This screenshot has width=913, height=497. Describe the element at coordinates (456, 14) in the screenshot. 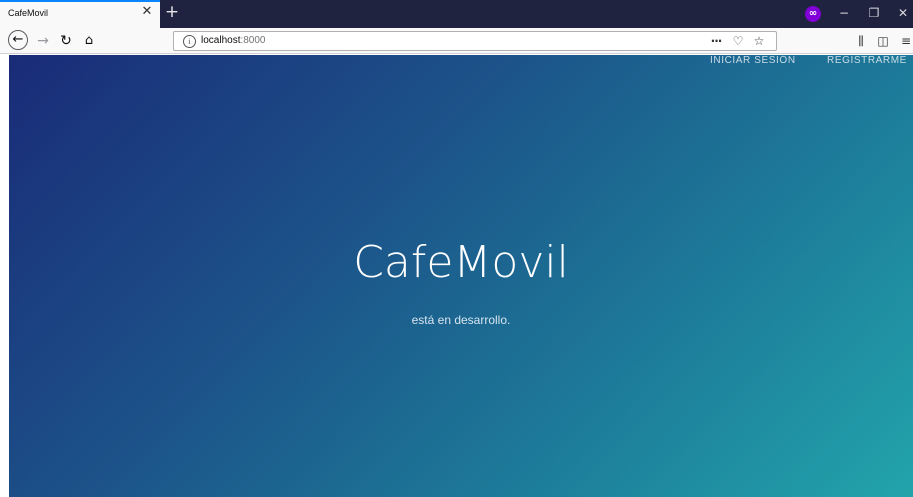

I see `tab-strip: CafeMovil ✕ + ∞ − ❐ ✕` at that location.